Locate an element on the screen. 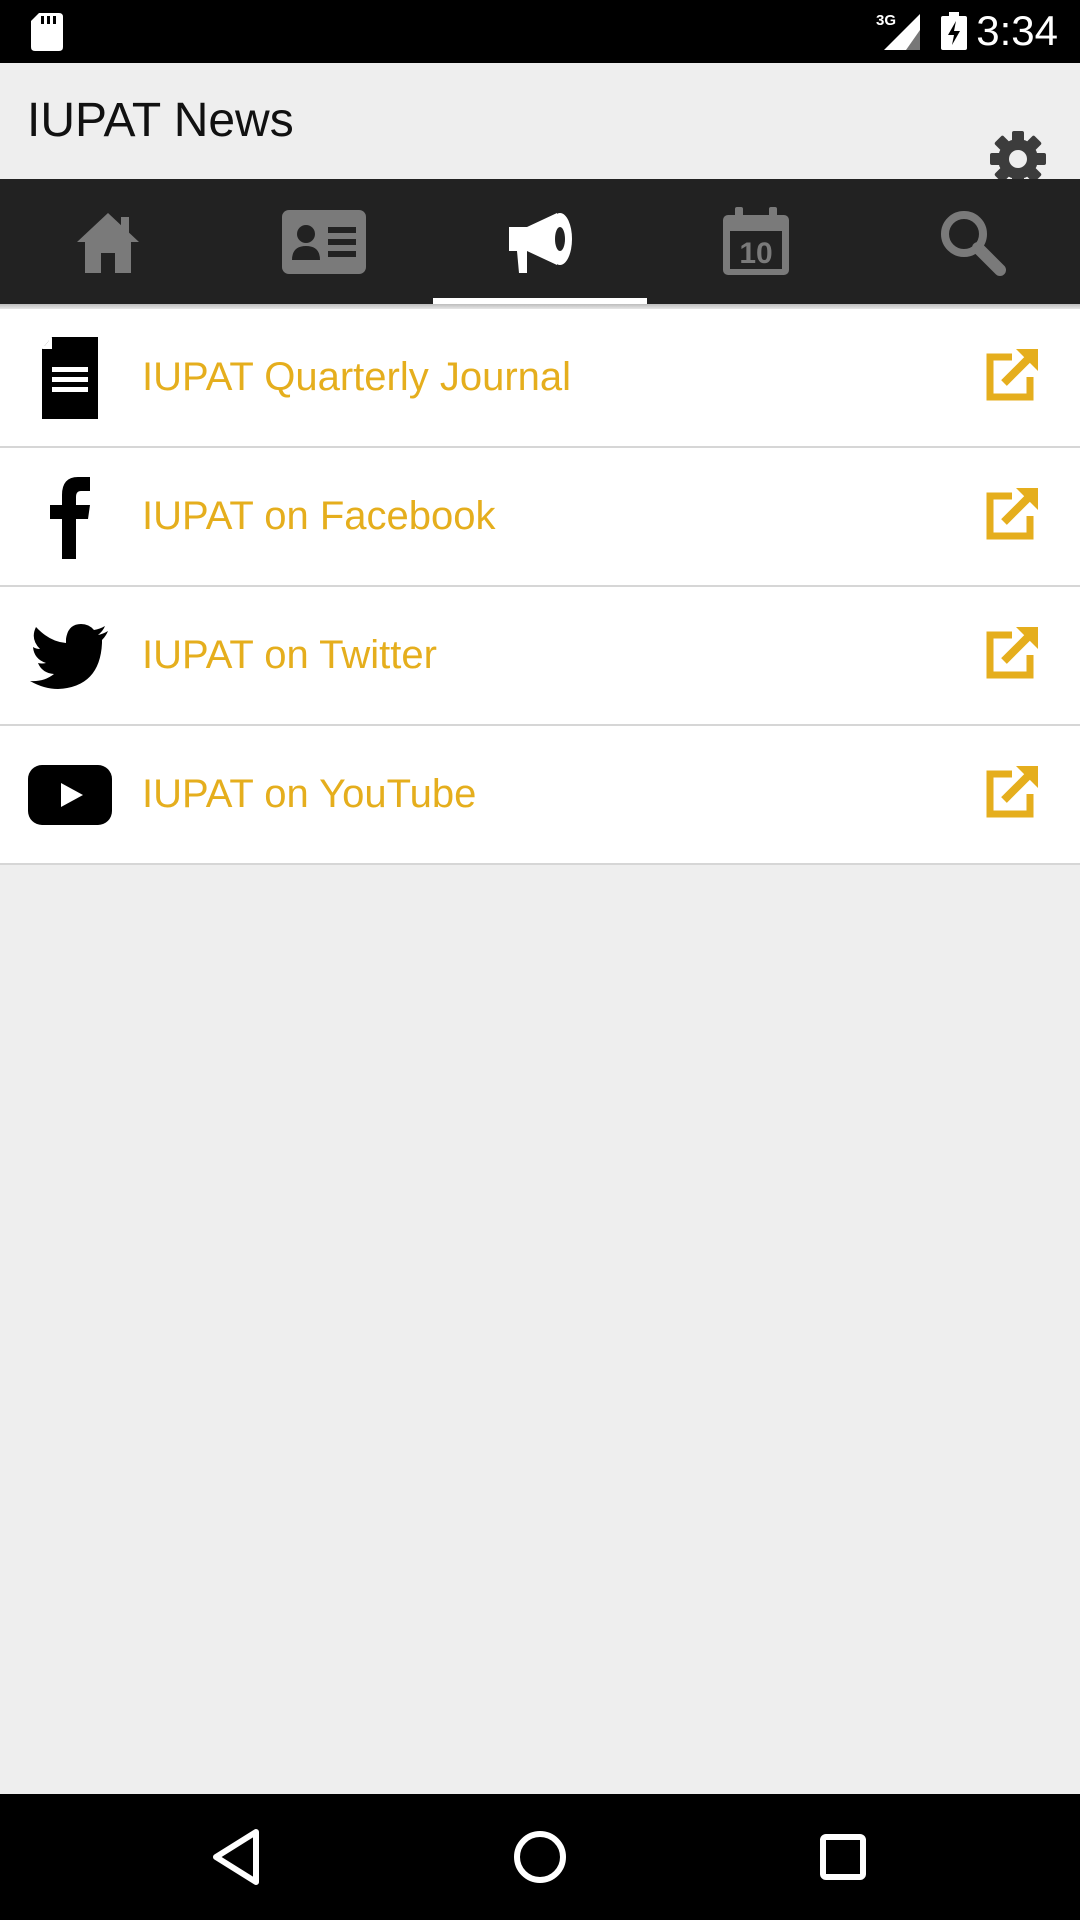 The image size is (1080, 1920). list-item-youtube: IUPAT on YouTube is located at coordinates (540, 795).